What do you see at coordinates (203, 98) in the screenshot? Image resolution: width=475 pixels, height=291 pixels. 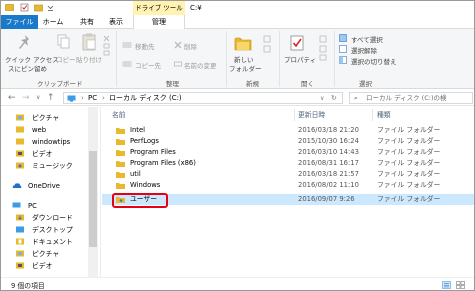 I see `address-box: › PC › ローカル ディスク (C:) ∨ ↻` at bounding box center [203, 98].